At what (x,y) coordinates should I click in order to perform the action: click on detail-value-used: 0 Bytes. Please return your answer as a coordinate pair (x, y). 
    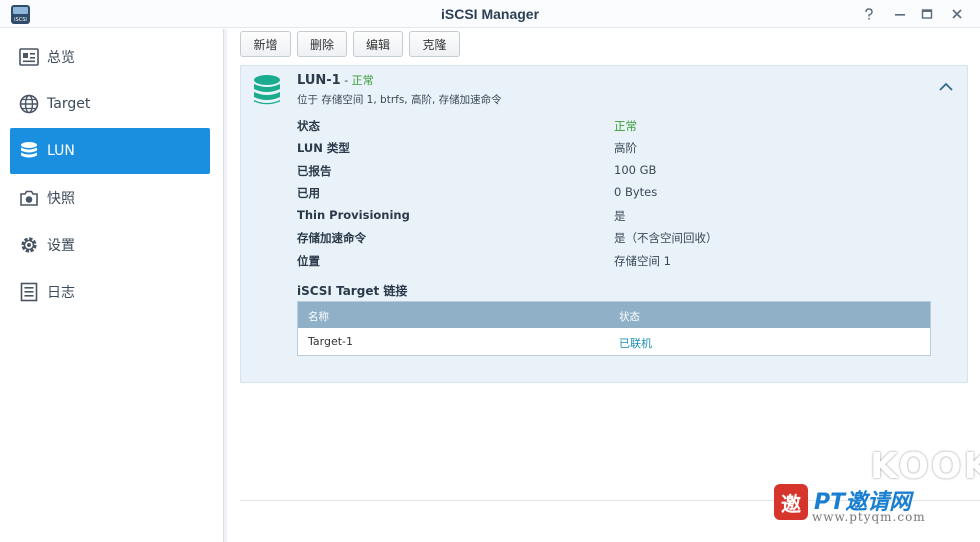
    Looking at the image, I should click on (636, 192).